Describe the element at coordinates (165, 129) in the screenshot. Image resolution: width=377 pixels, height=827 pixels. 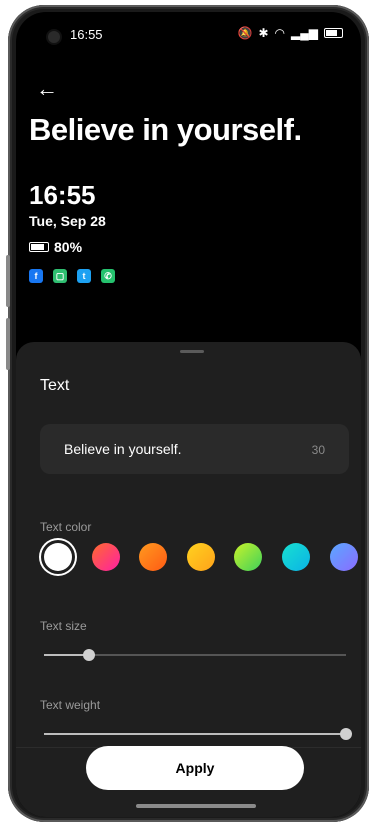
I see `preview-headline: Believe in yourself.` at that location.